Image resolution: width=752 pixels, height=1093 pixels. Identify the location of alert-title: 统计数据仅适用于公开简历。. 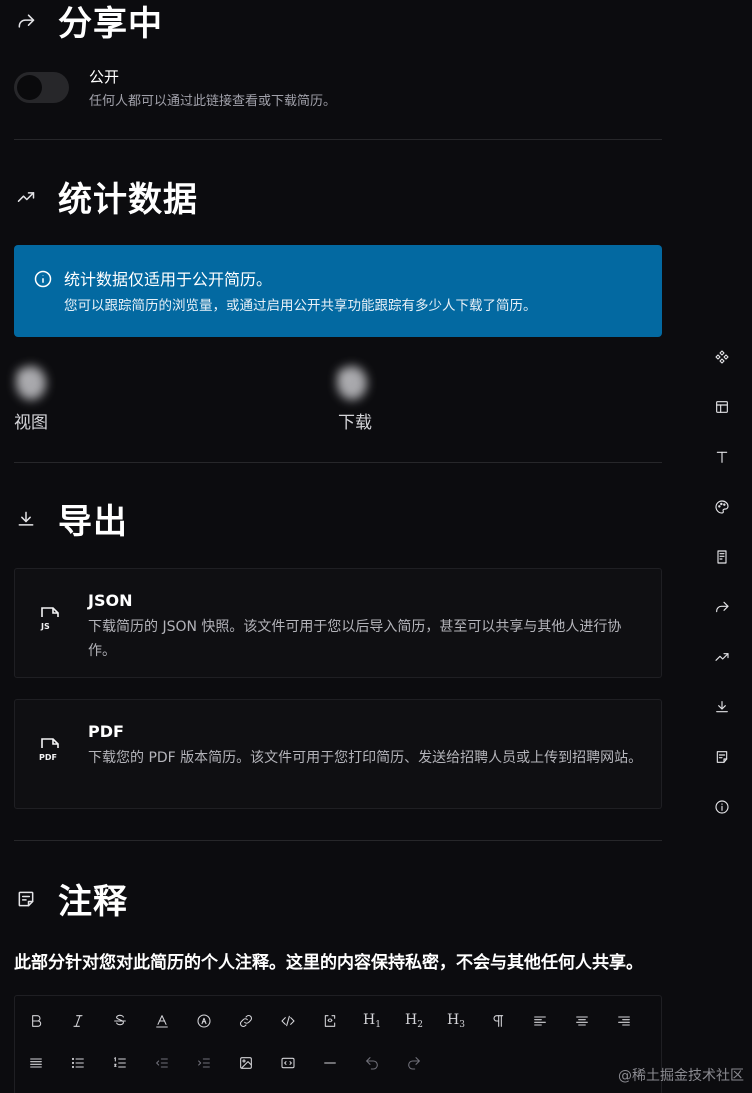
(168, 279).